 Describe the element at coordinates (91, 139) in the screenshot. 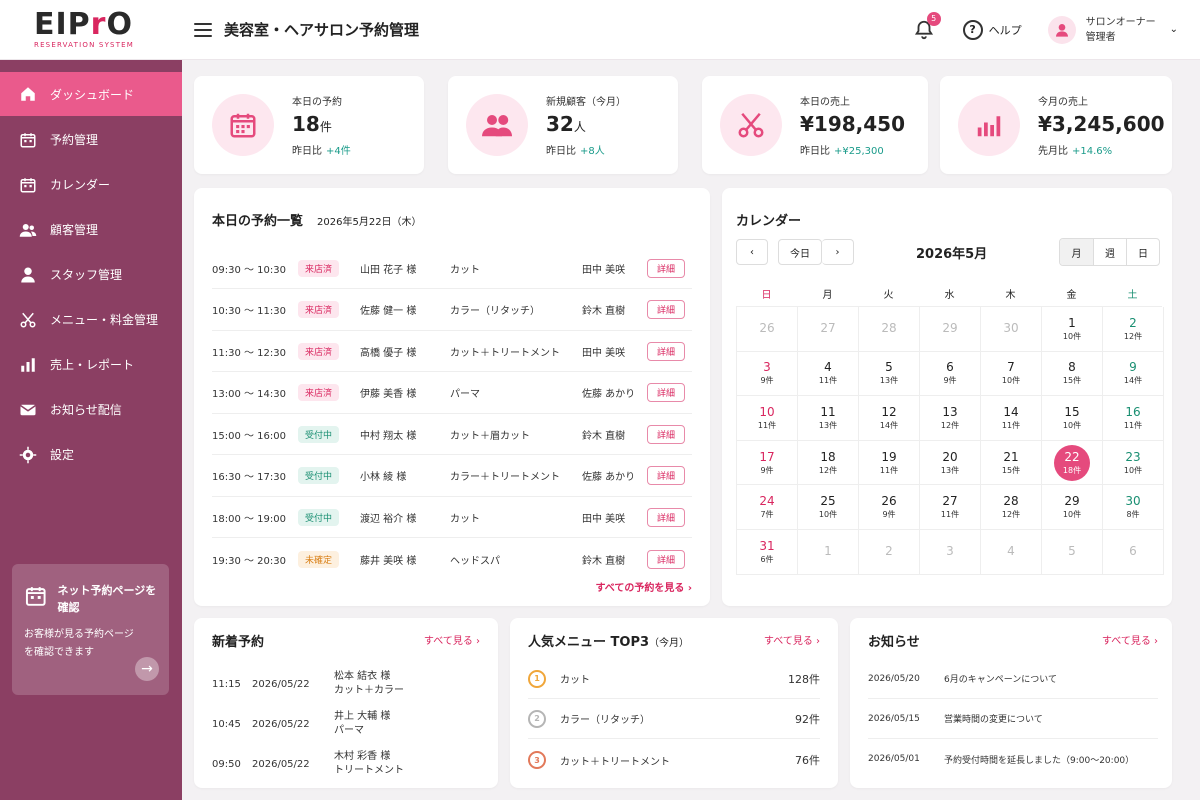

I see `sidebar-item-1: 予約管理` at that location.